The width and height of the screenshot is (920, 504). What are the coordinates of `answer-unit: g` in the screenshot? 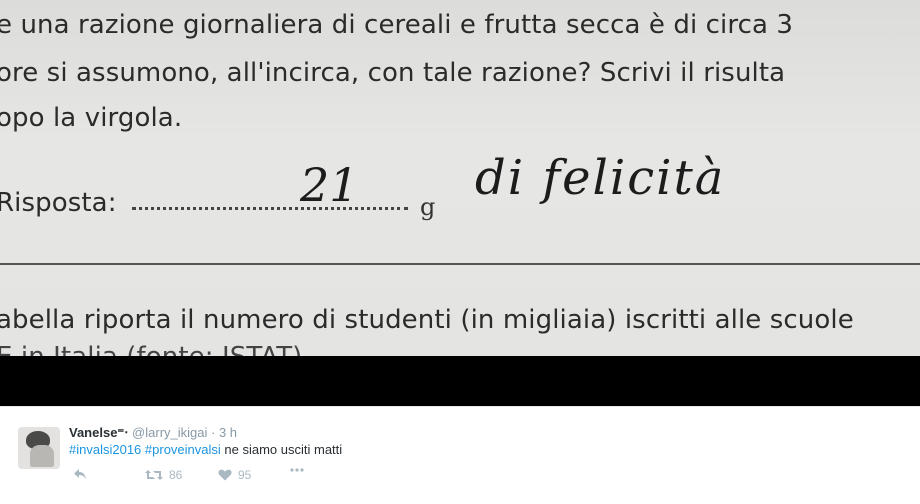 It's located at (428, 207).